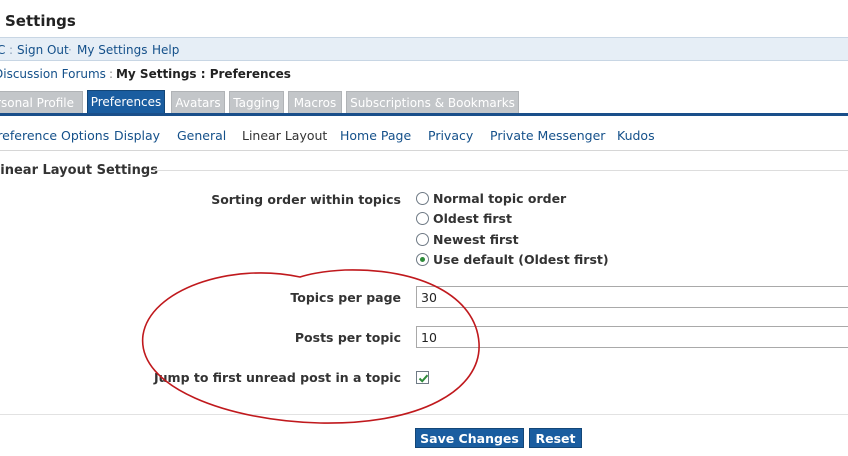  What do you see at coordinates (40, 21) in the screenshot?
I see `page-title: Settings` at bounding box center [40, 21].